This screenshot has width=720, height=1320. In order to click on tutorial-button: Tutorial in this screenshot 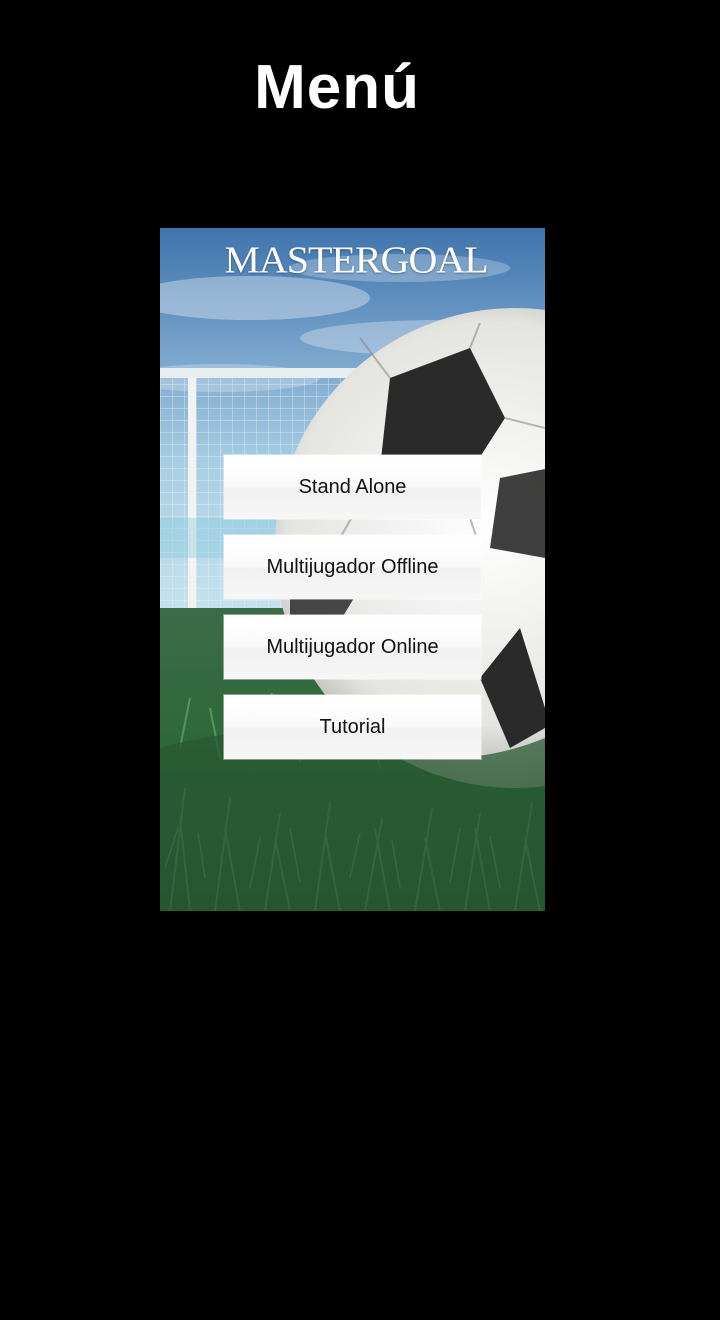, I will do `click(352, 727)`.